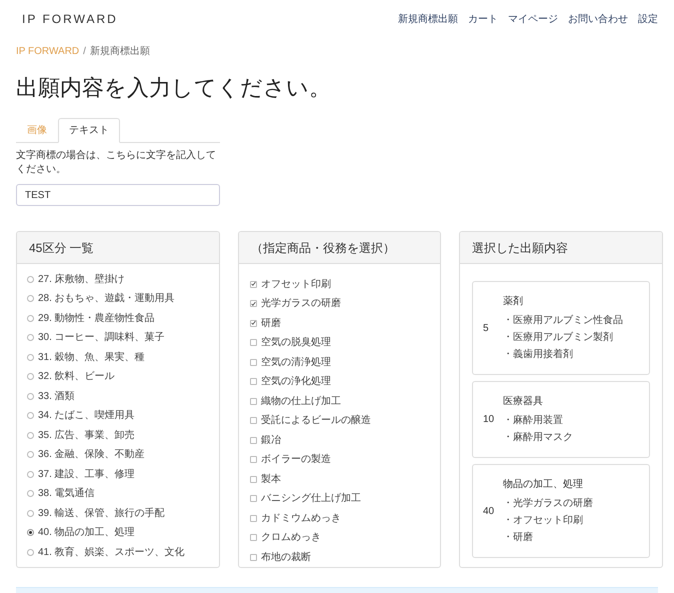  Describe the element at coordinates (89, 130) in the screenshot. I see `tab: テキスト` at that location.